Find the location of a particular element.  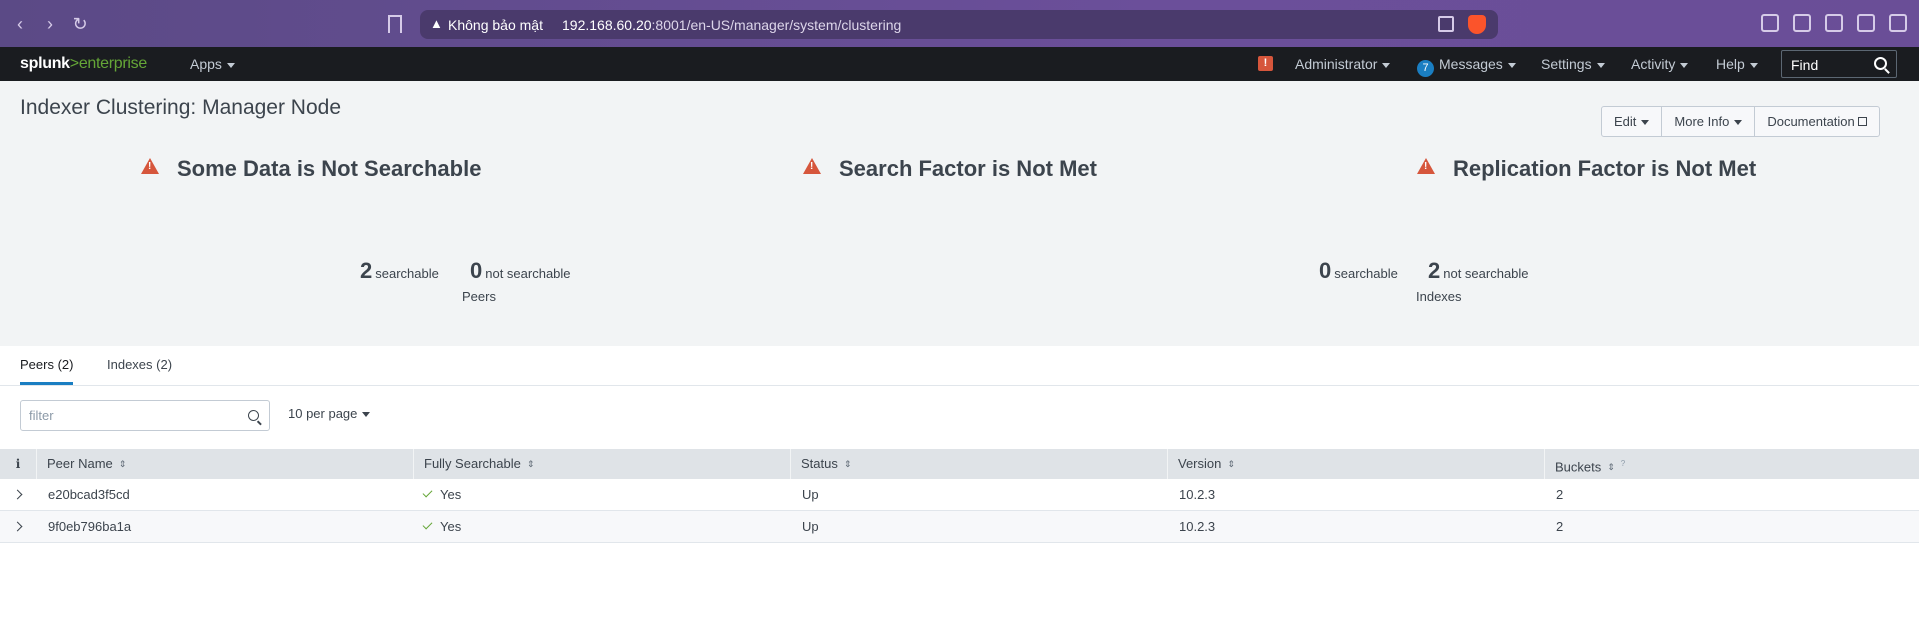

sidebar-icon is located at coordinates (1834, 23).